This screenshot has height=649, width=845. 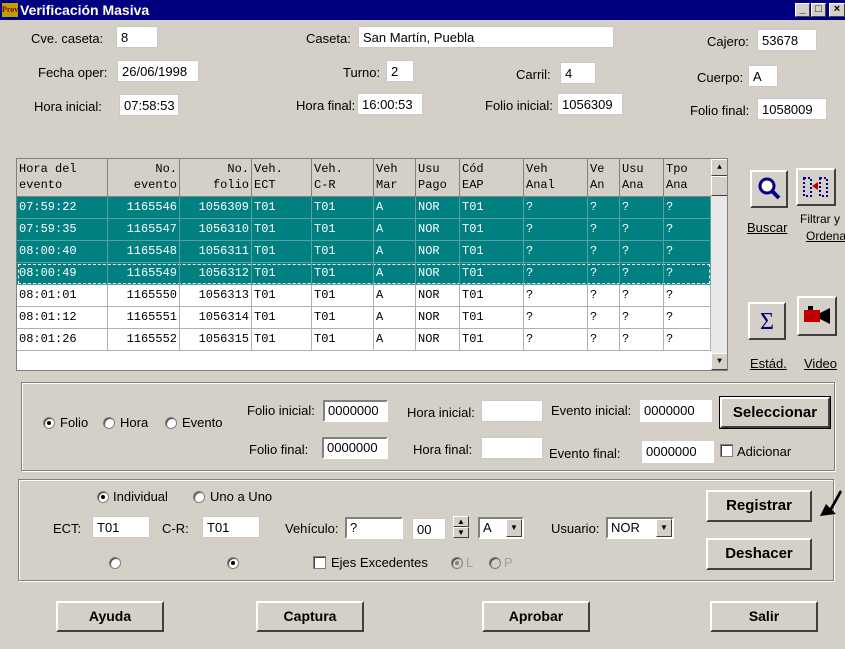 What do you see at coordinates (726, 450) in the screenshot?
I see `adicionar-checkbox` at bounding box center [726, 450].